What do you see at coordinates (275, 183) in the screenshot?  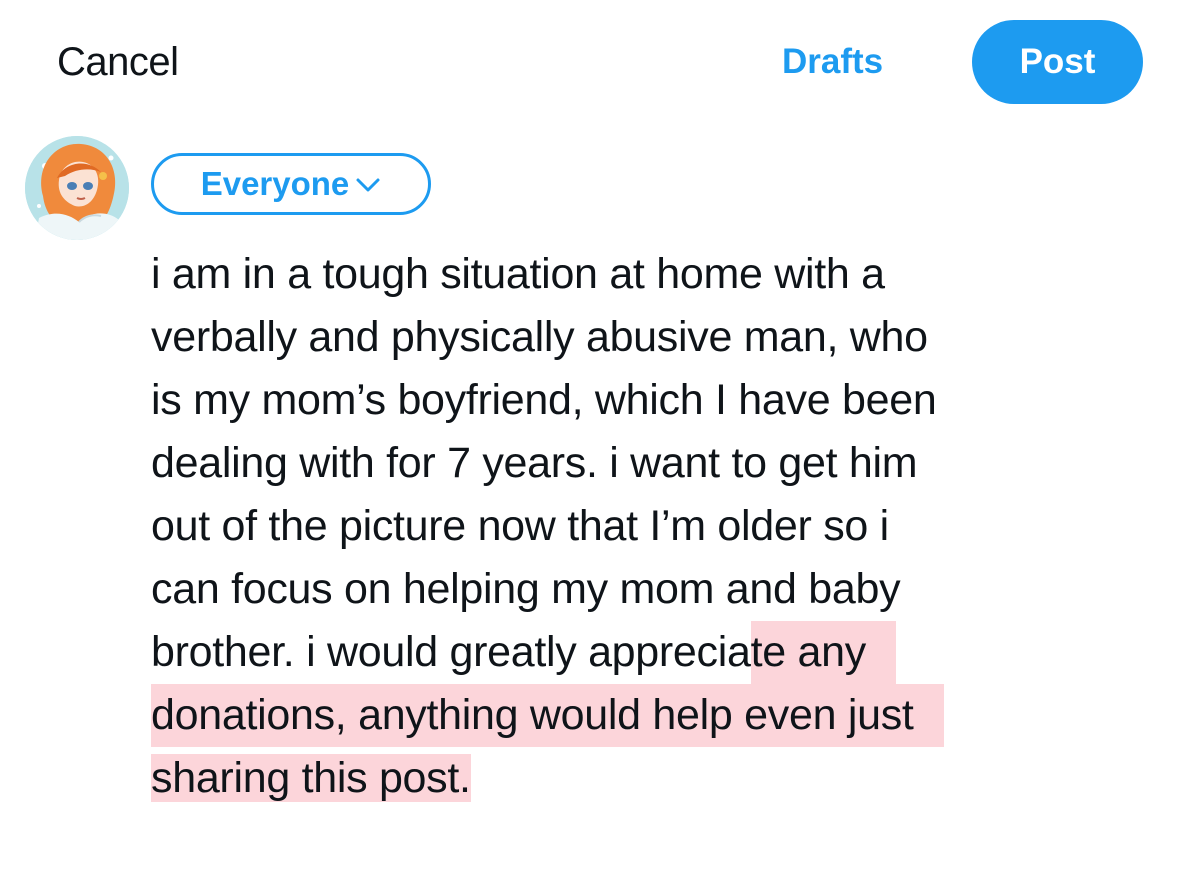 I see `audience-label: Everyone` at bounding box center [275, 183].